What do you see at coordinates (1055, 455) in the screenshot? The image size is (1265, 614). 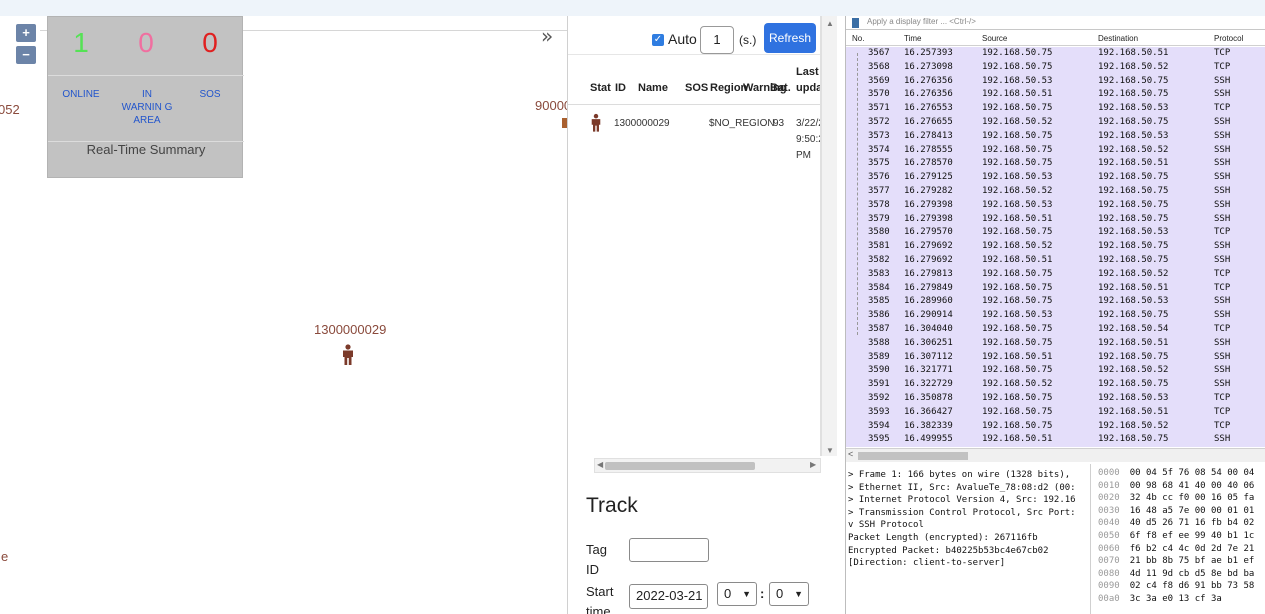 I see `packet-list-hscroll: <` at bounding box center [1055, 455].